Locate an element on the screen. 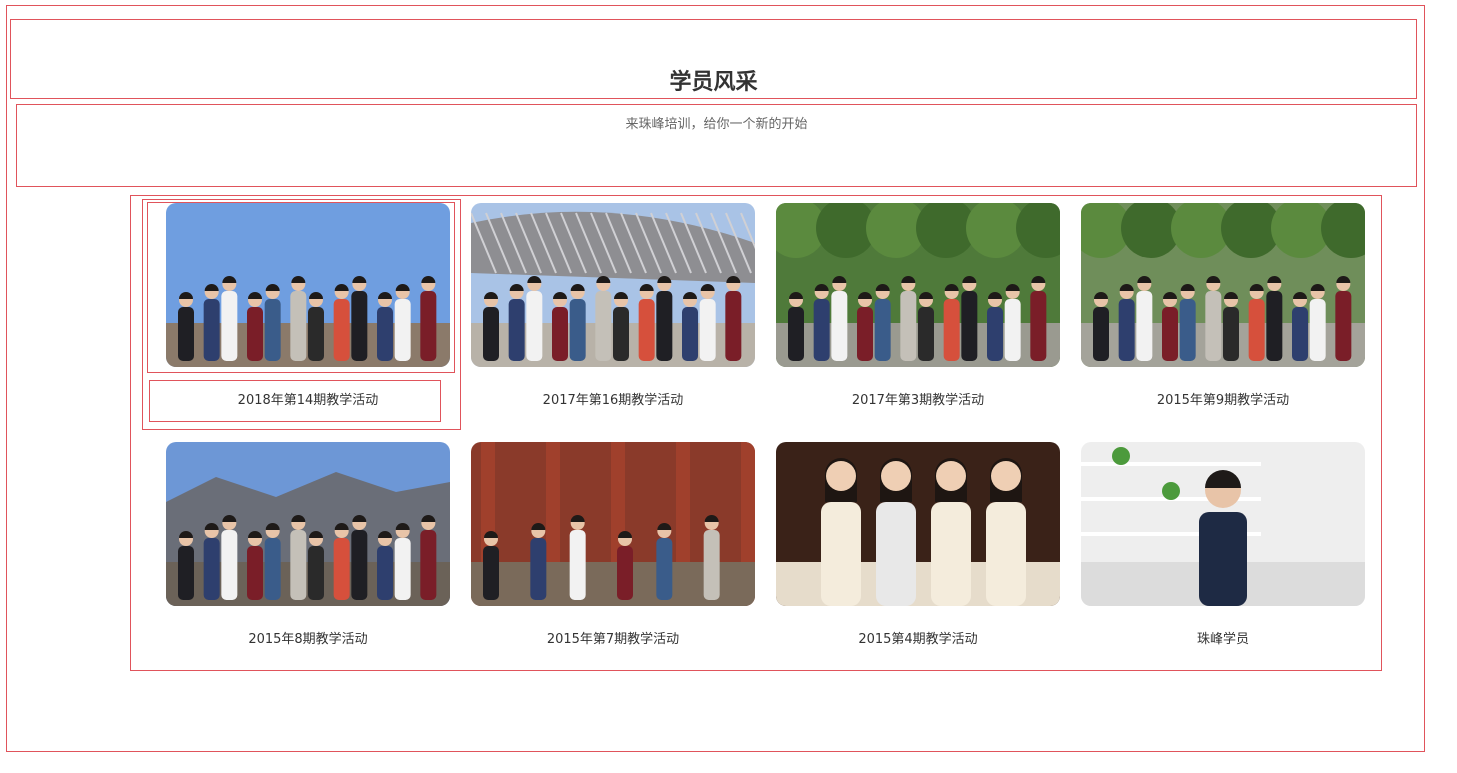 Image resolution: width=1457 pixels, height=773 pixels. section-title: 学员风采 is located at coordinates (713, 82).